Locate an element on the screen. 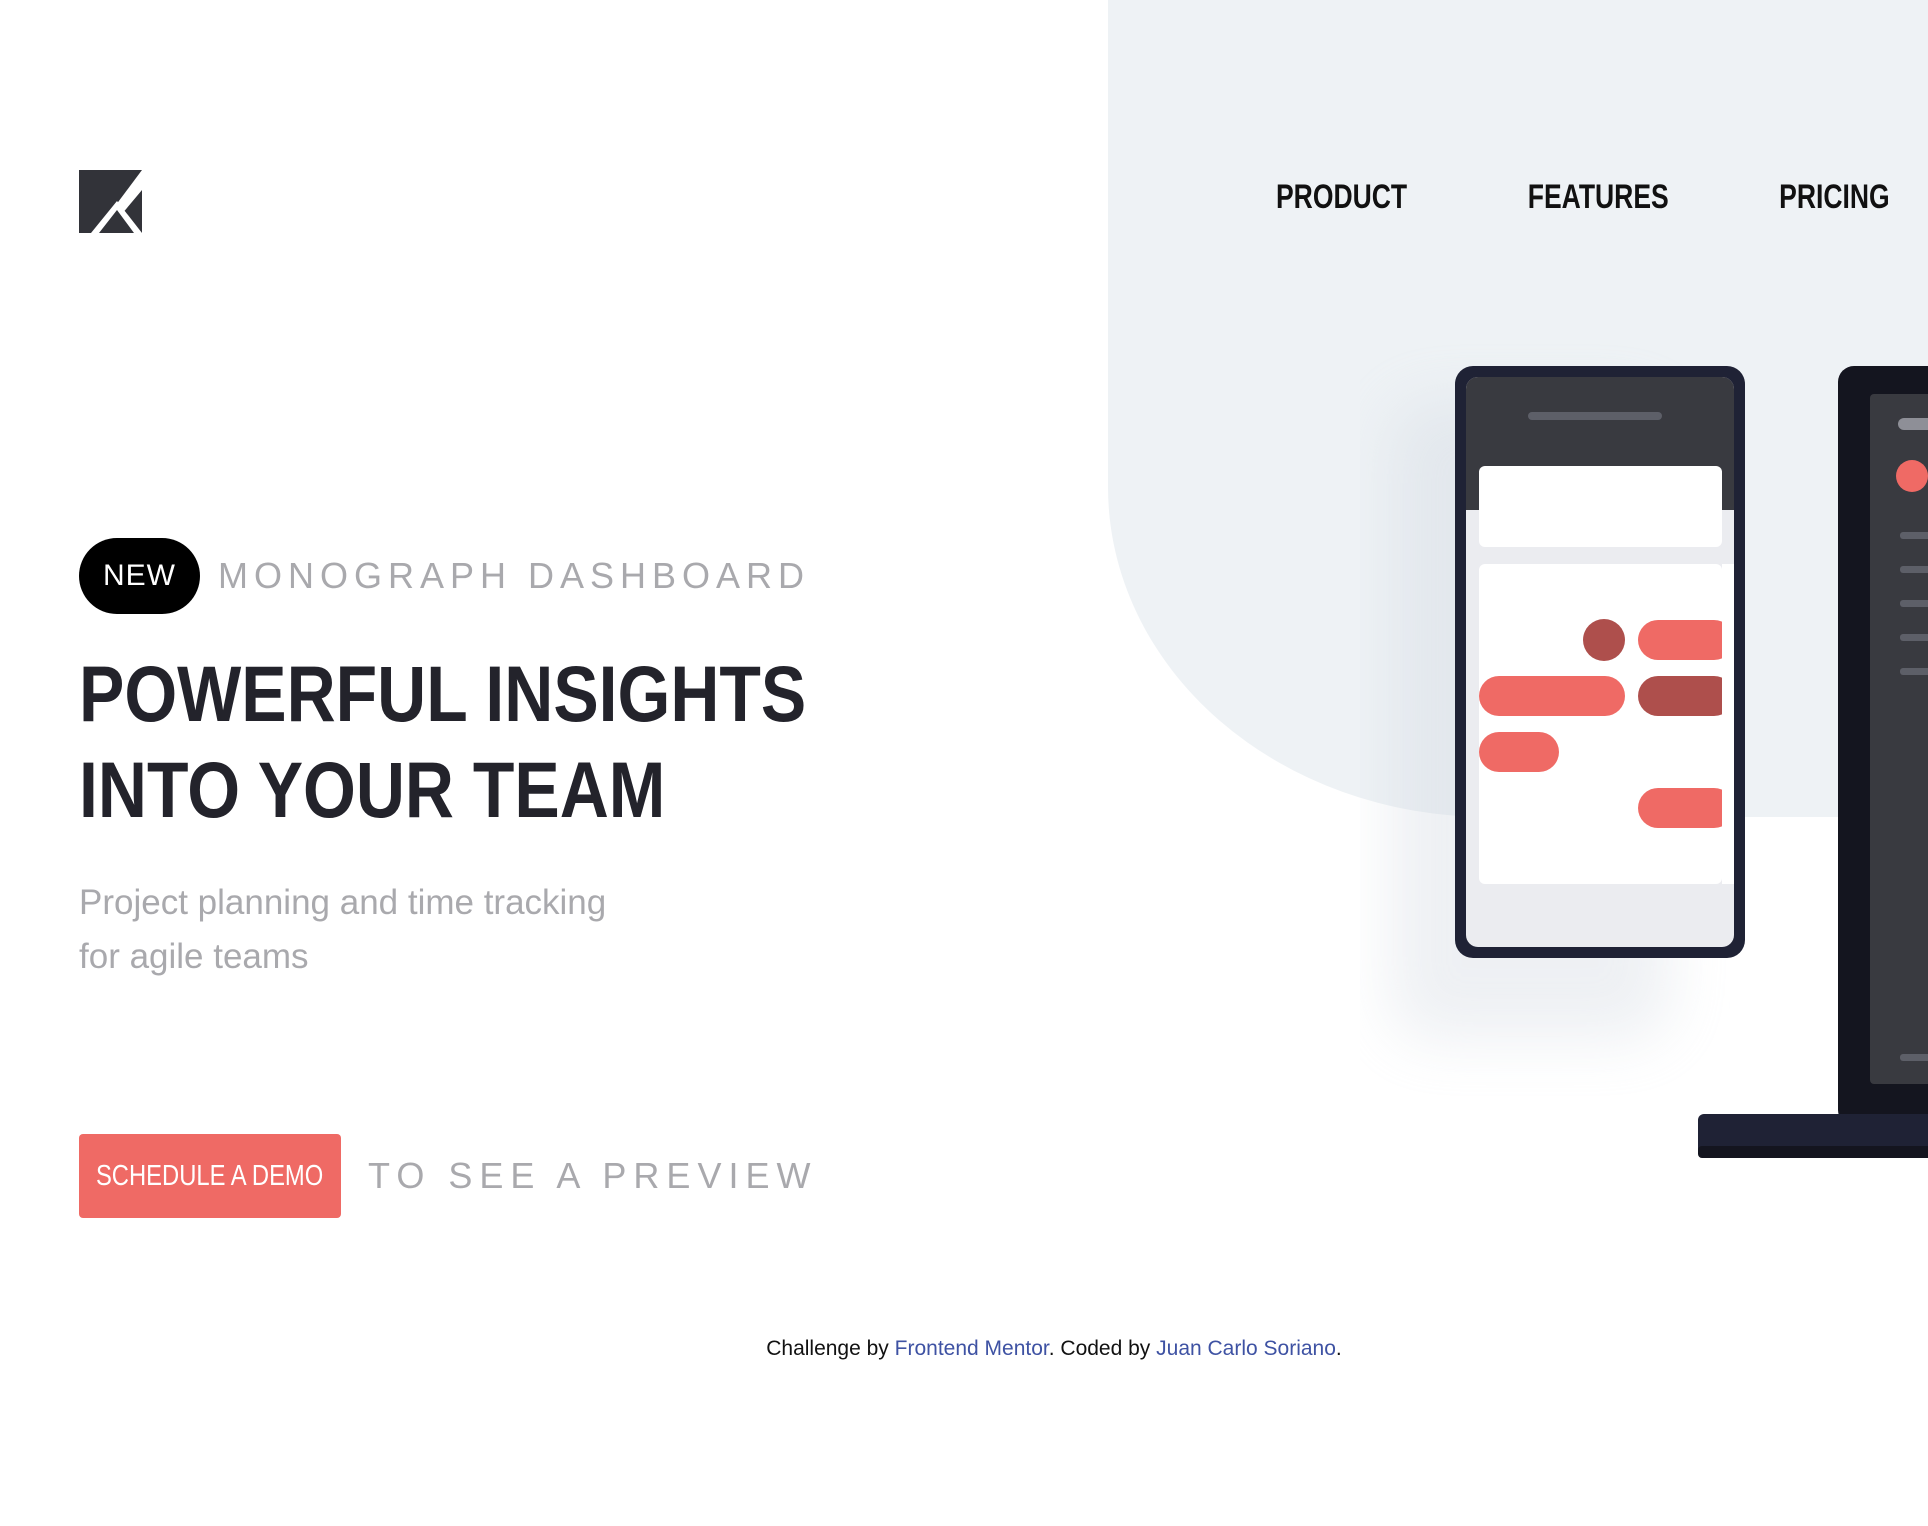 This screenshot has width=1928, height=1526. new-badge: NEW is located at coordinates (139, 576).